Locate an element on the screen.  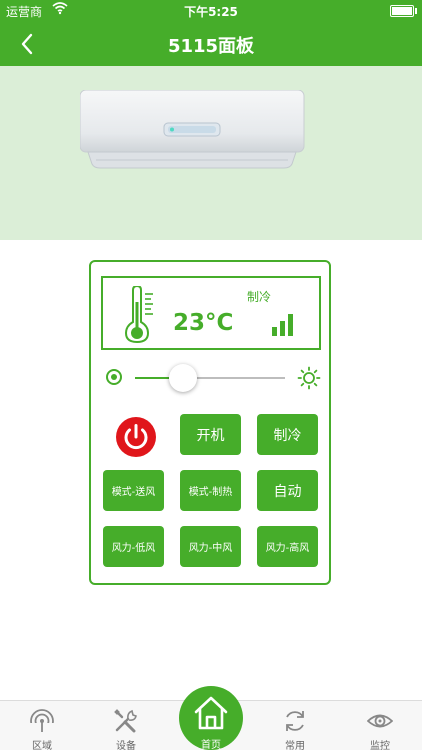
air-conditioner-image is located at coordinates (192, 129).